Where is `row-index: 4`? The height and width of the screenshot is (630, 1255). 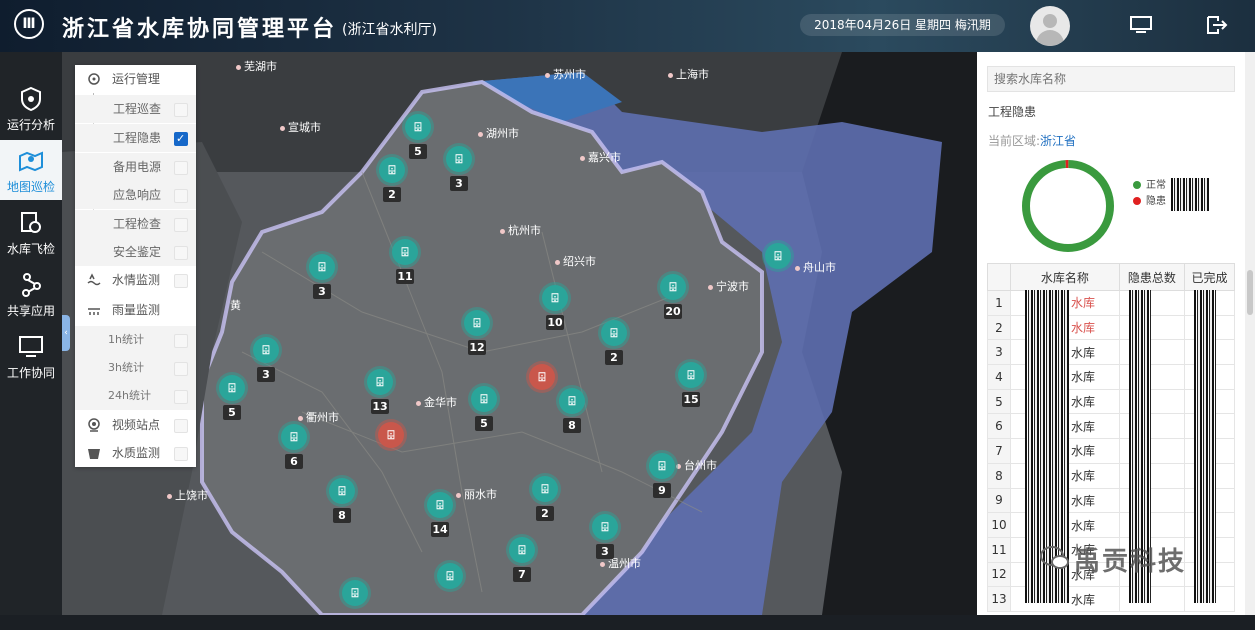 row-index: 4 is located at coordinates (999, 377).